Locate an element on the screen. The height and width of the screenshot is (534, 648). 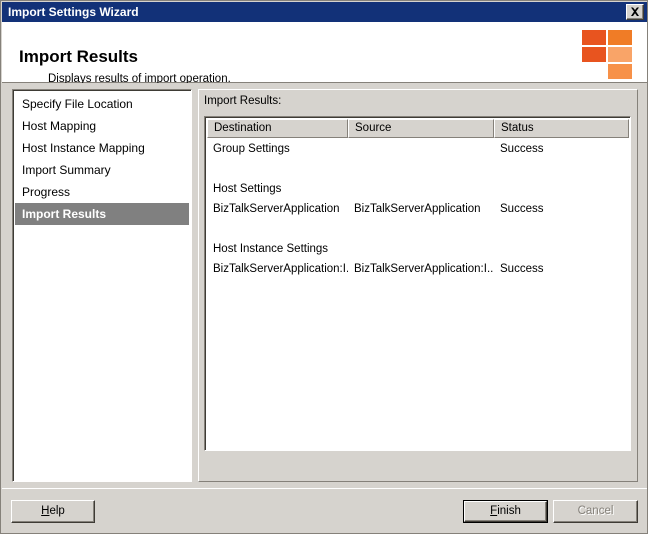
column-header-source: Source is located at coordinates (421, 128).